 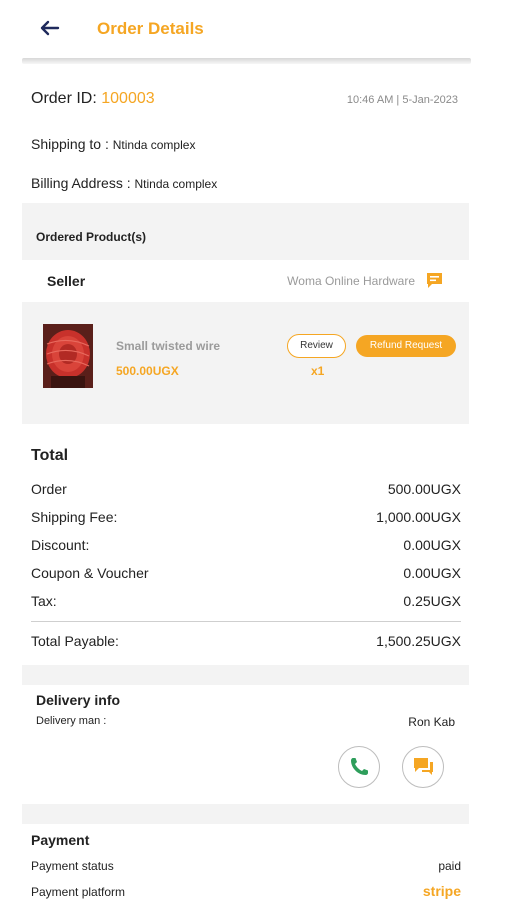 I want to click on review-button: Review, so click(x=316, y=346).